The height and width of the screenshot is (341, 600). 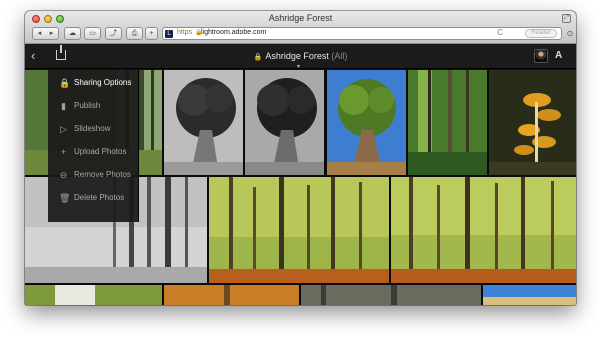 I want to click on window-title: Ashridge Forest, so click(x=300, y=18).